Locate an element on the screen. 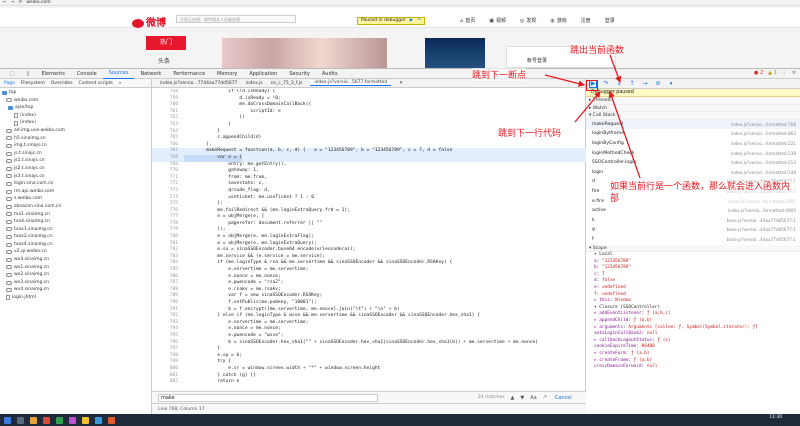 Image resolution: width=800 pixels, height=426 pixels. tree-item: tva1.sinaimg.cn is located at coordinates (75, 215).